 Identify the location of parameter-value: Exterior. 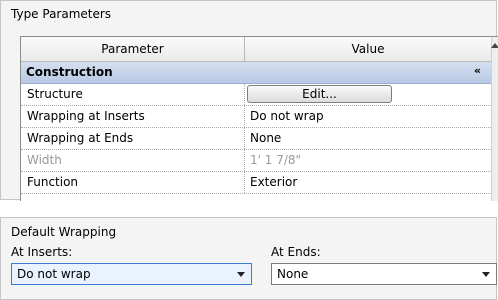
(368, 182).